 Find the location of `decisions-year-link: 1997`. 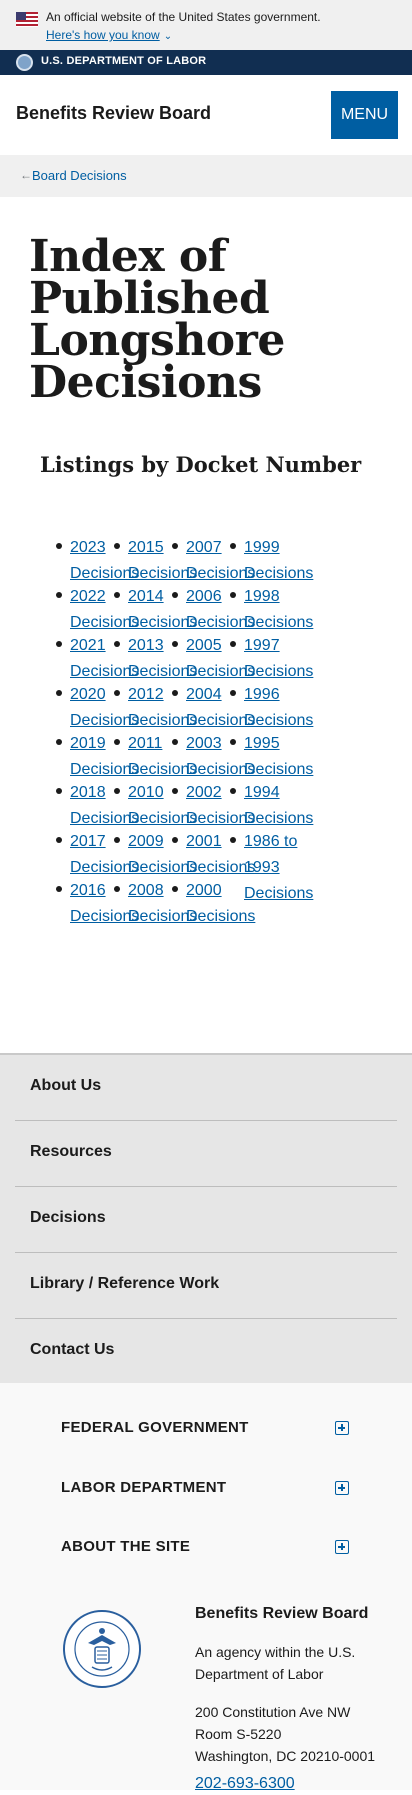

decisions-year-link: 1997 is located at coordinates (280, 646).